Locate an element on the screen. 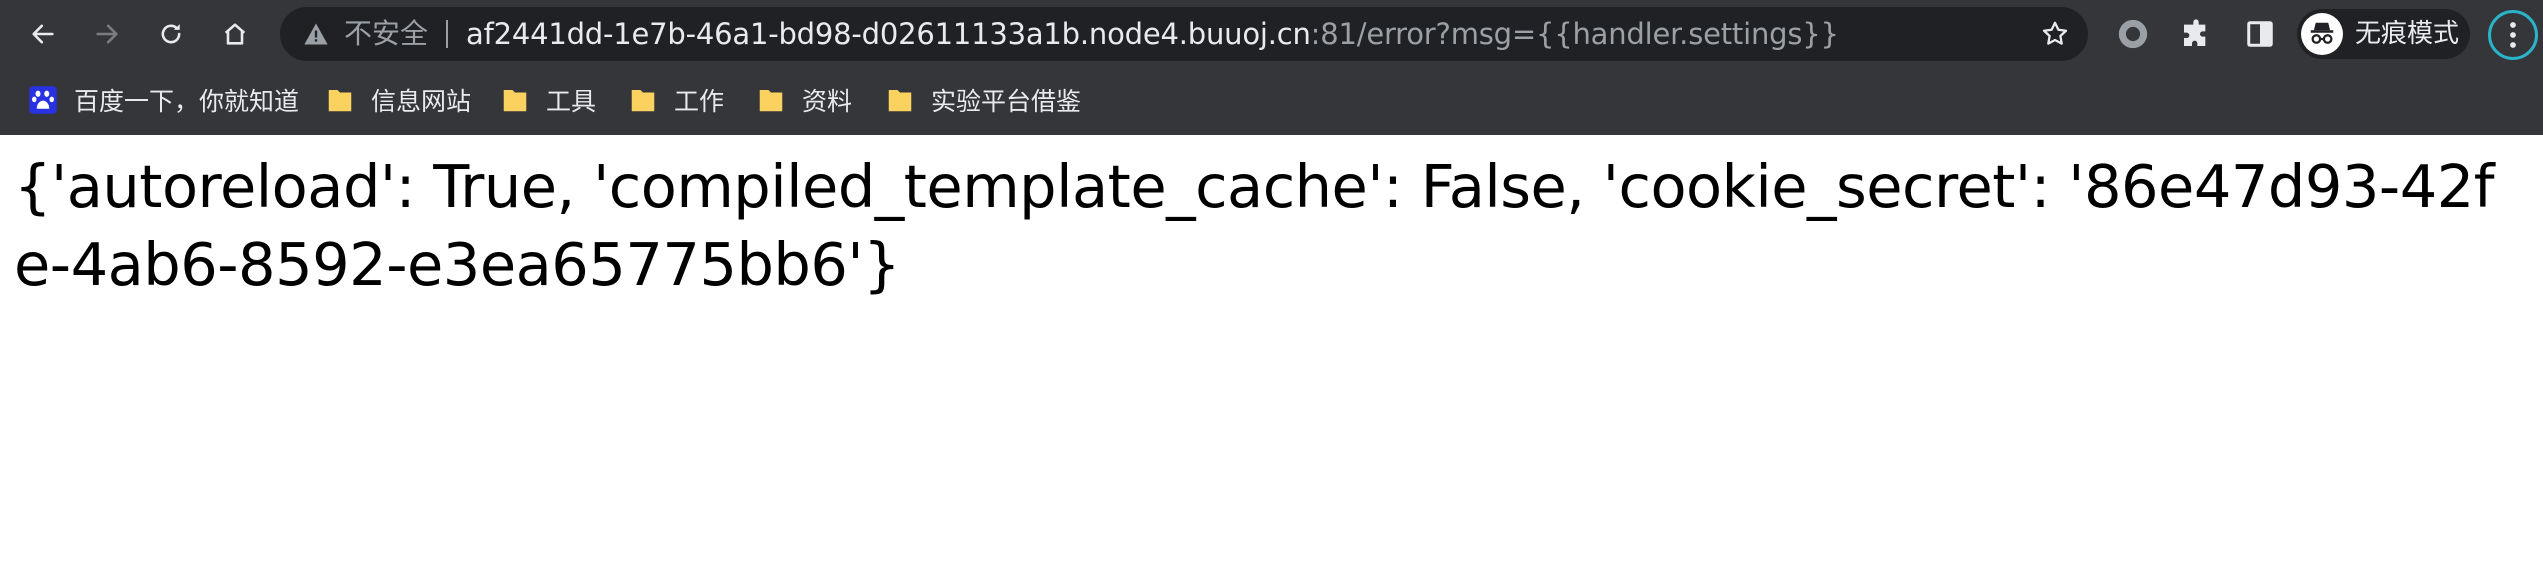 This screenshot has height=583, width=2543. omnibox-divider is located at coordinates (447, 34).